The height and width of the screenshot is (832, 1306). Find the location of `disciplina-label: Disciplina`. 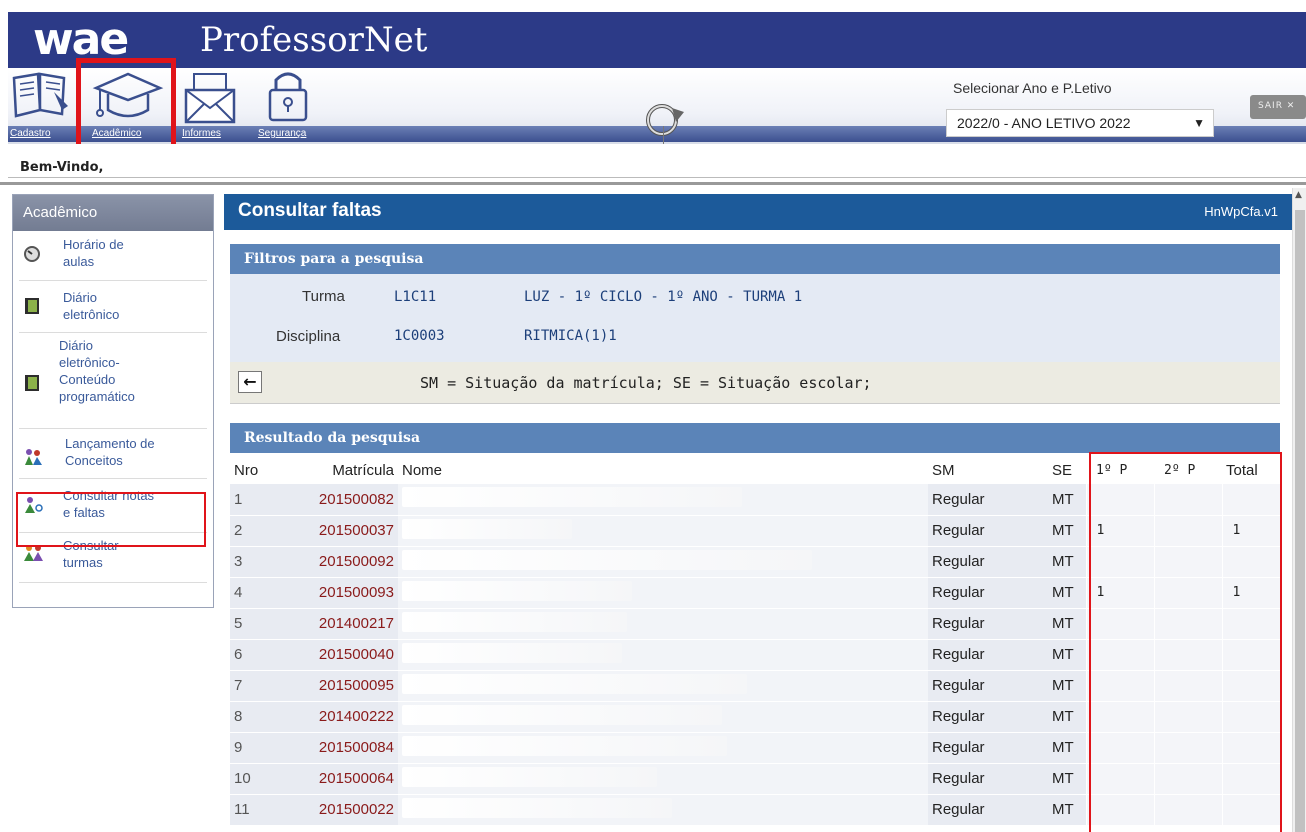

disciplina-label: Disciplina is located at coordinates (308, 336).